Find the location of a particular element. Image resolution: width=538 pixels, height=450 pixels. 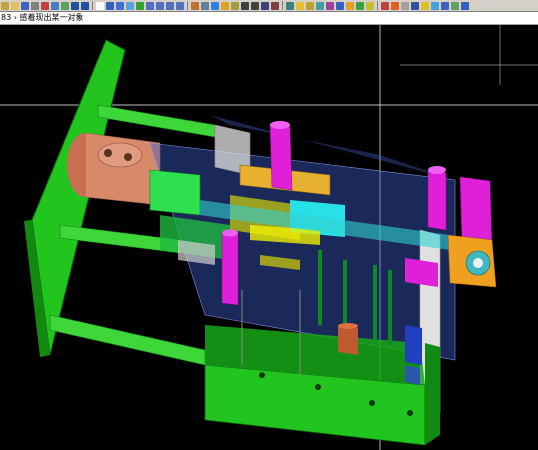

zoom-icon is located at coordinates (120, 5).